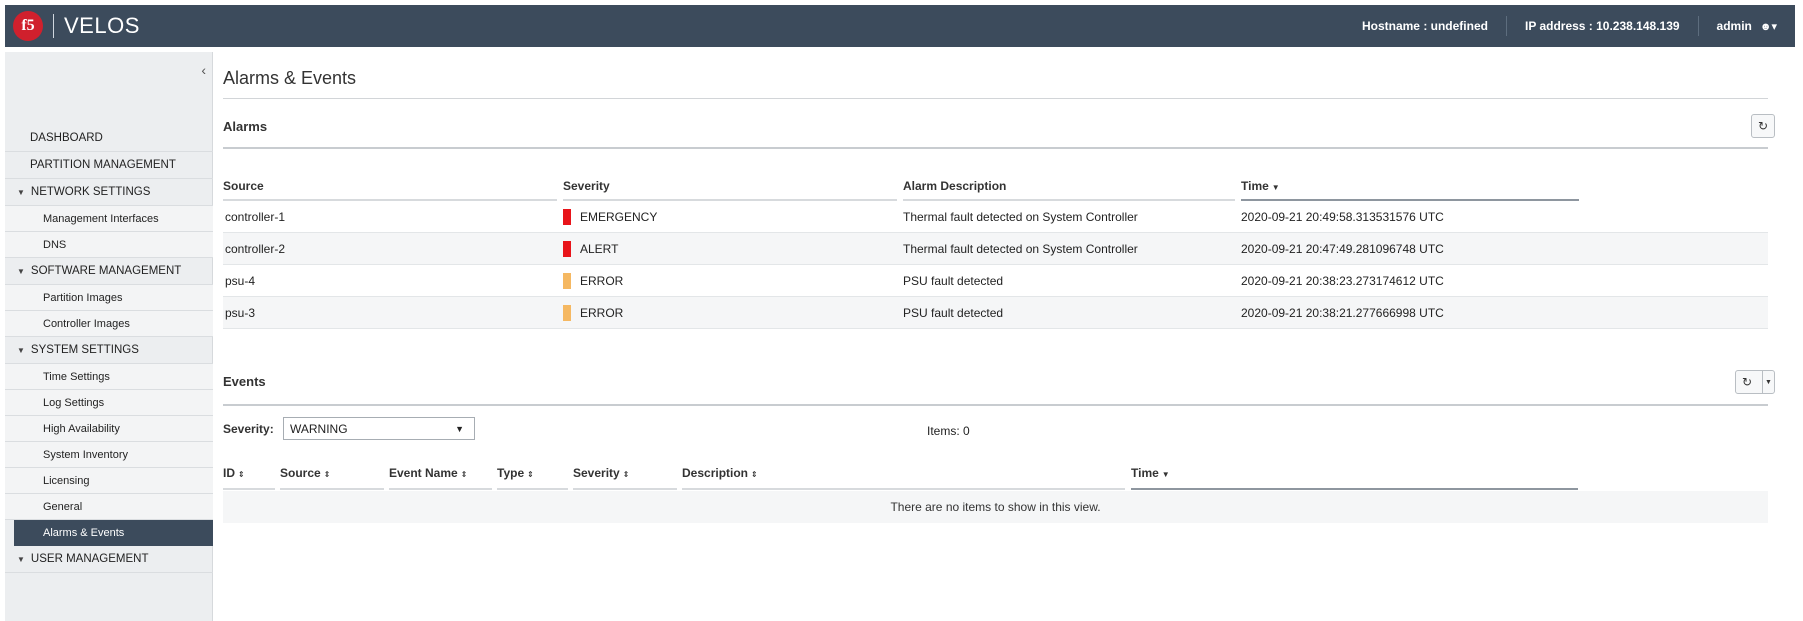  I want to click on sidebar-item-partition-management: PARTITION MANAGEMENT, so click(109, 165).